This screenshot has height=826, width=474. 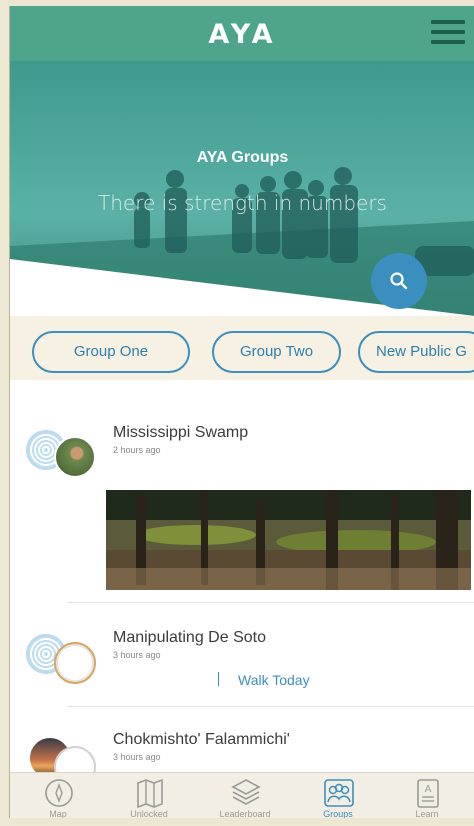 I want to click on post-title: Chokmishto' Falammichi', so click(x=201, y=739).